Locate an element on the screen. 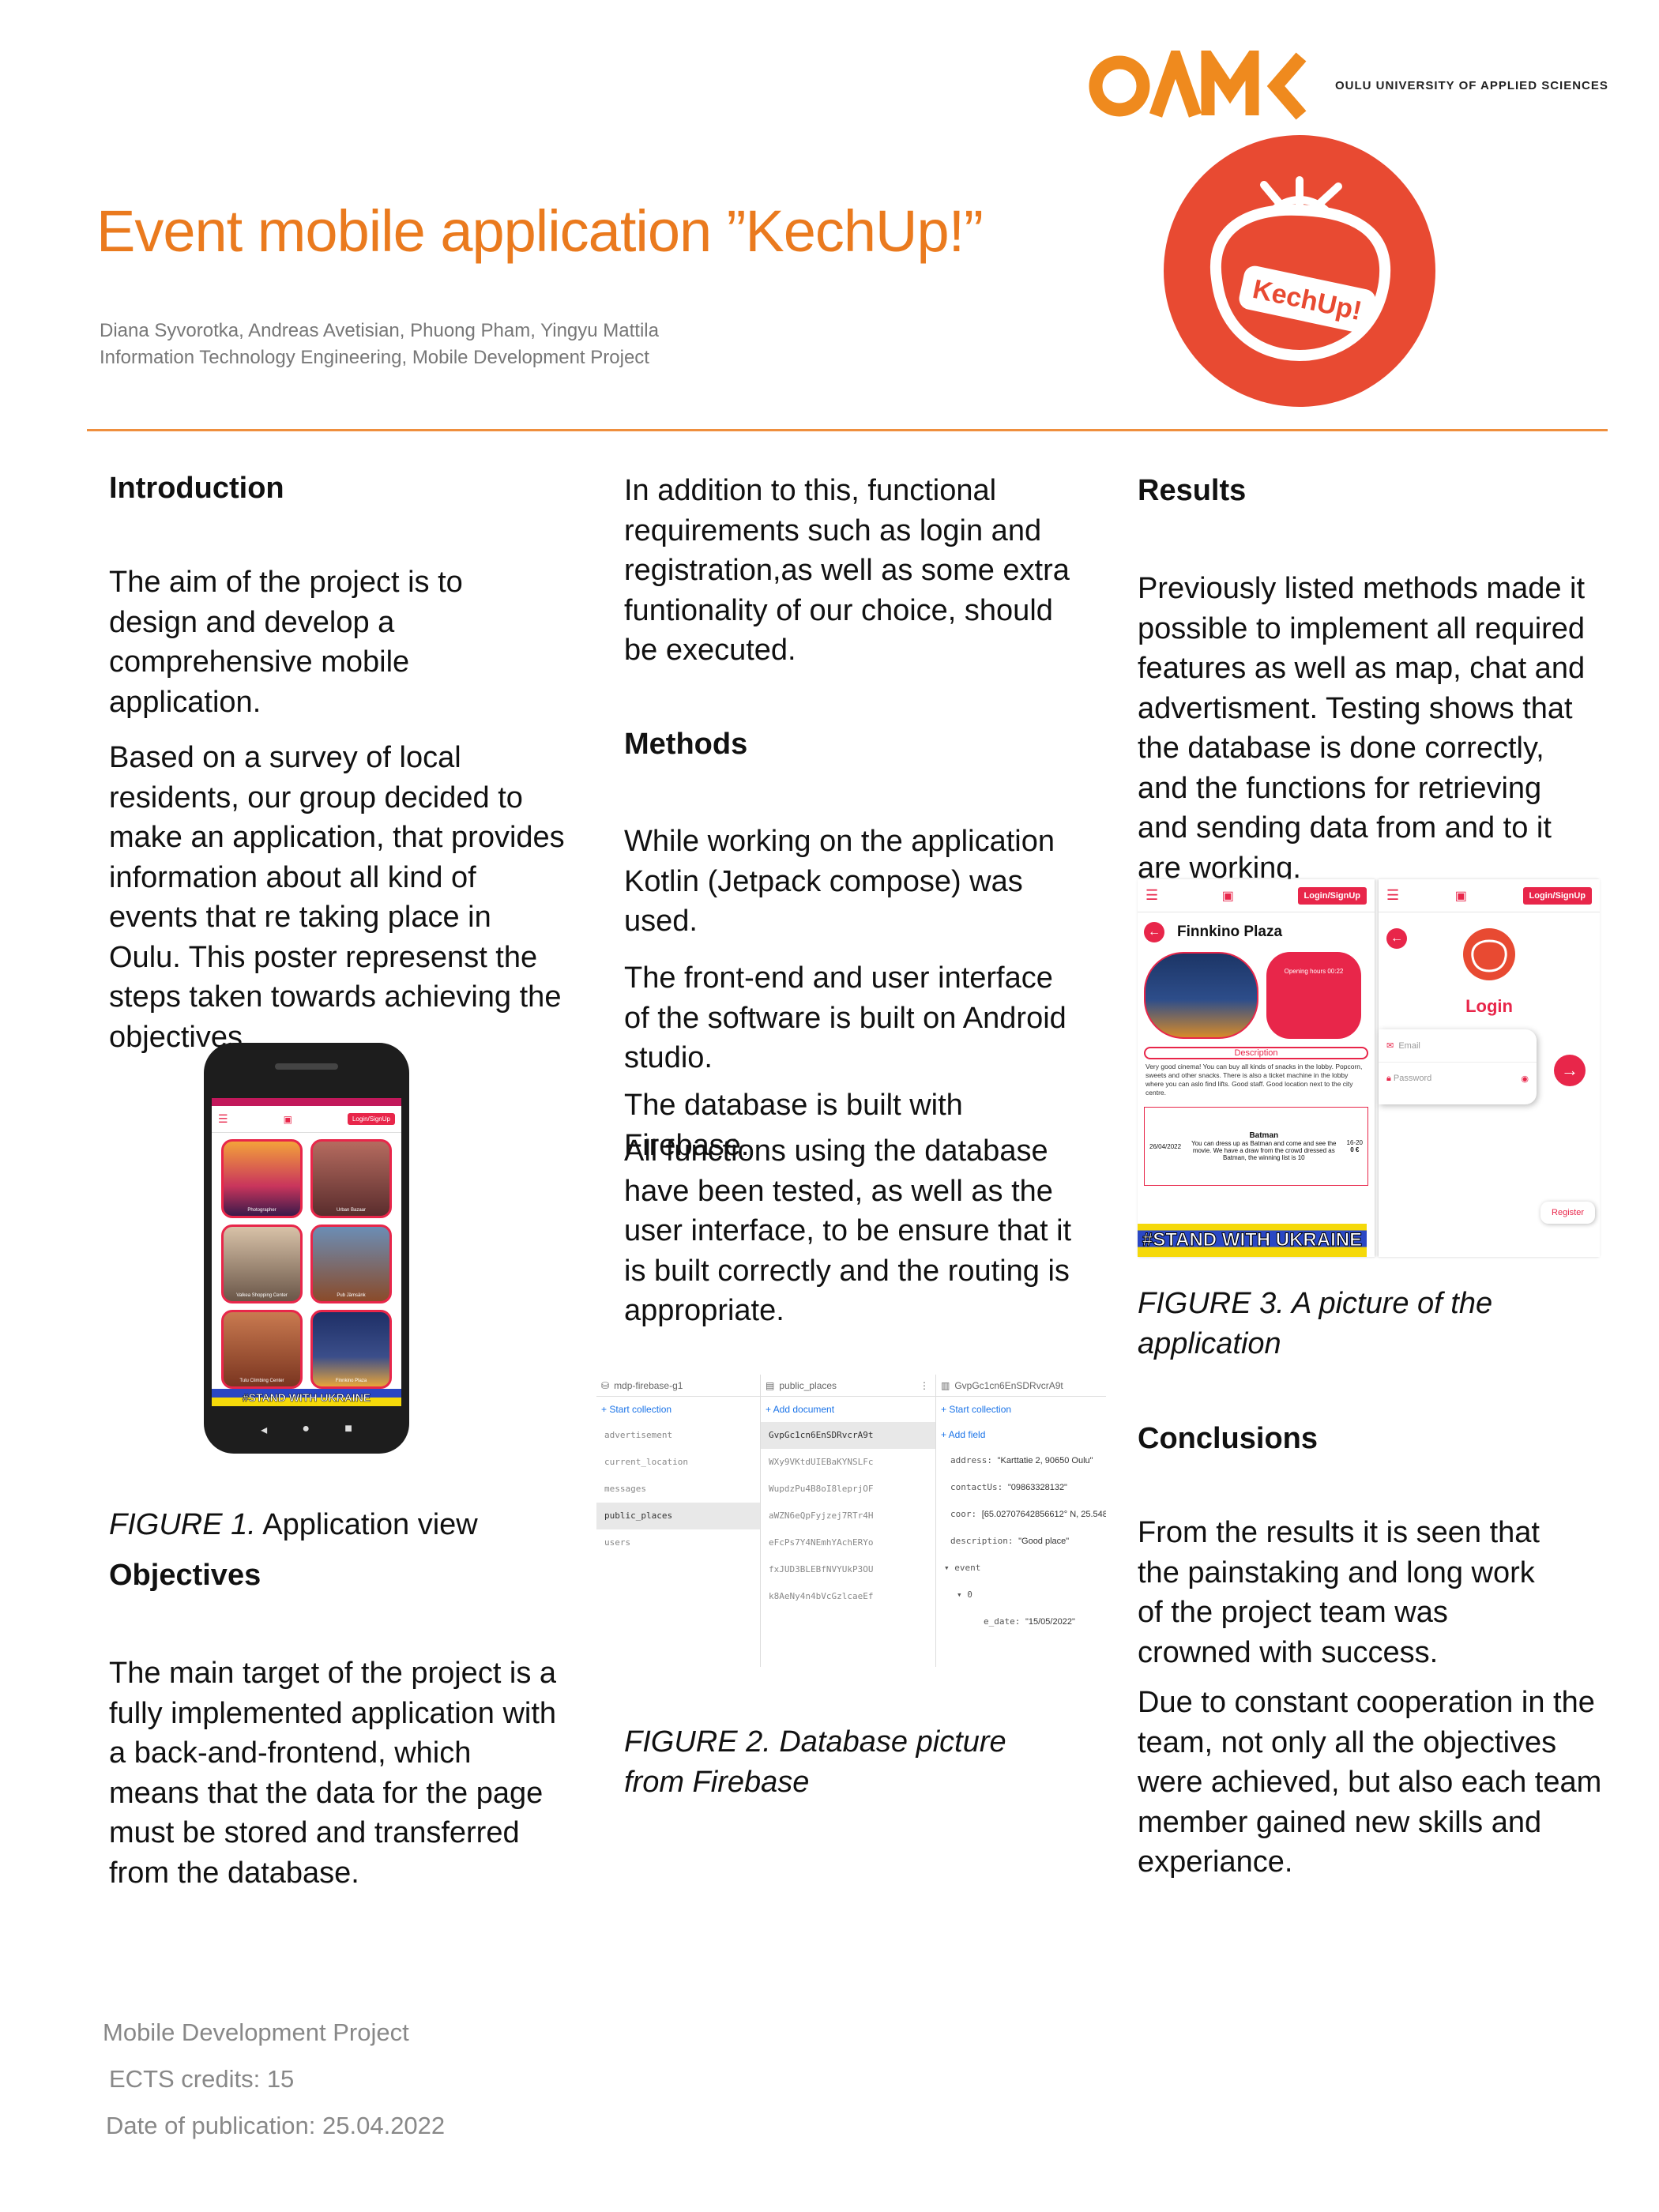  login-title: Login is located at coordinates (1489, 1006).